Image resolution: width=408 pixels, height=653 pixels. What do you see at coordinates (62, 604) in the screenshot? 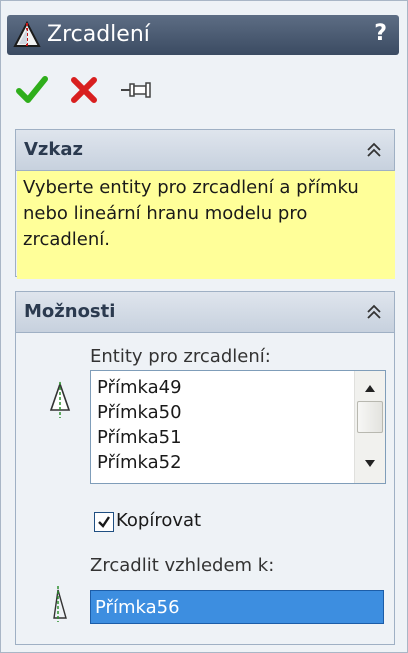
I see `mirror-line-icon` at bounding box center [62, 604].